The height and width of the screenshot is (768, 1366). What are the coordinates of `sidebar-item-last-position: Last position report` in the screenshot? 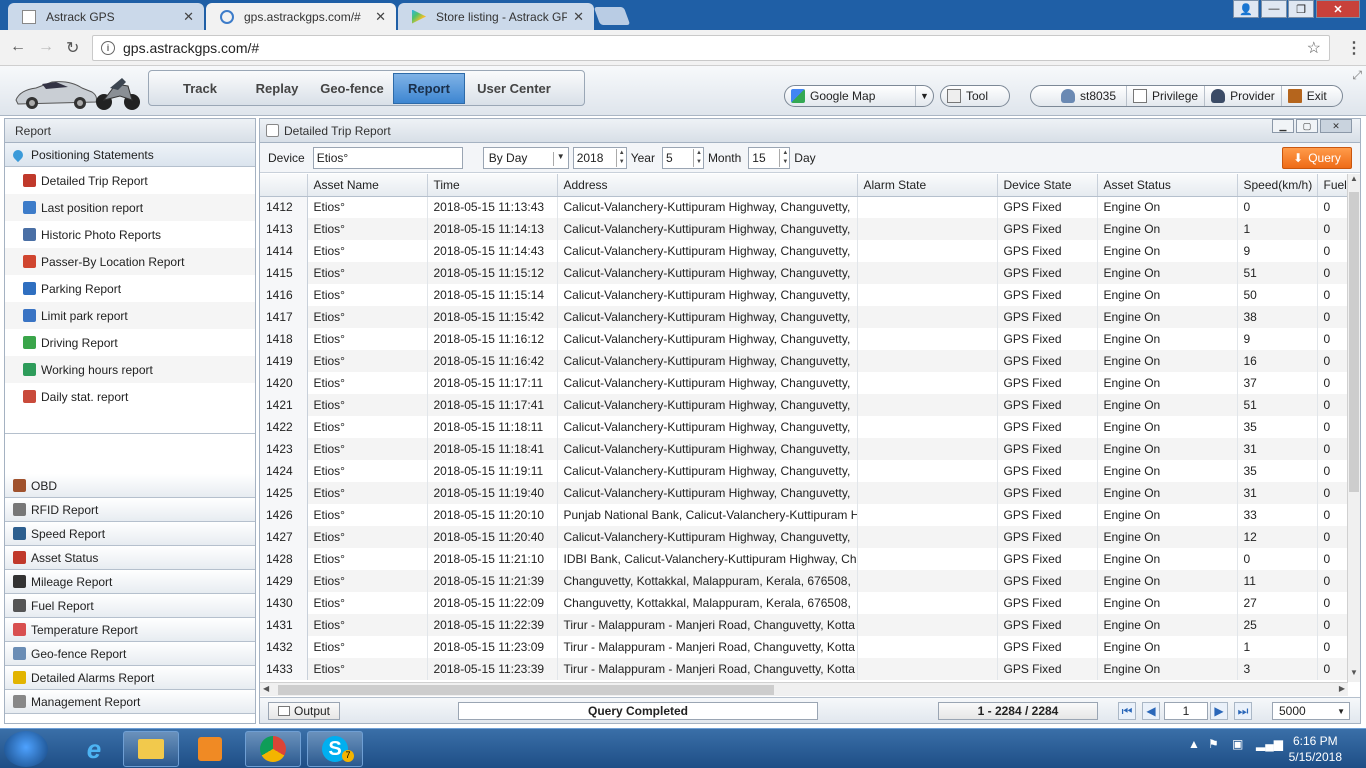 It's located at (130, 207).